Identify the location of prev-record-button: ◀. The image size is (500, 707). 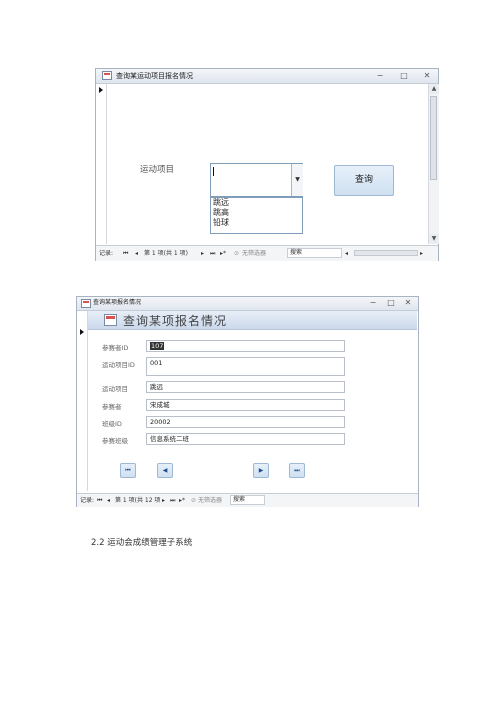
(165, 470).